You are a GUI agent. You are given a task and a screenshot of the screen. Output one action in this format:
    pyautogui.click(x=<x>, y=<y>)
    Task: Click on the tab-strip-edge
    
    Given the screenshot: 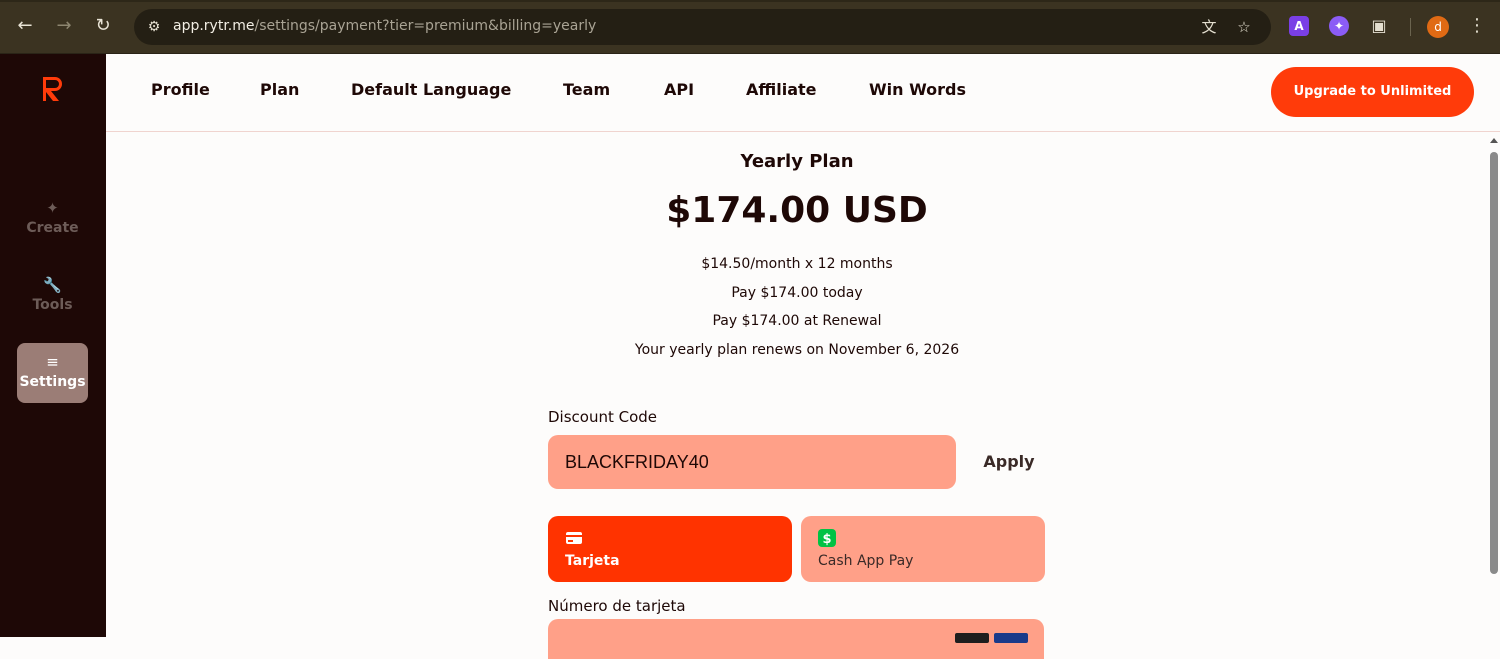 What is the action you would take?
    pyautogui.click(x=750, y=1)
    